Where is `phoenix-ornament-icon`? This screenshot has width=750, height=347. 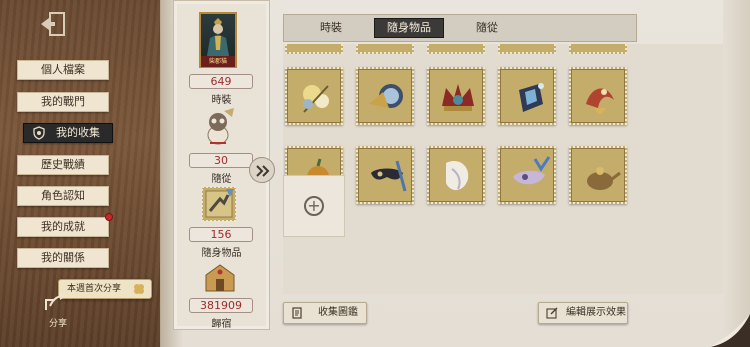 phoenix-ornament-icon is located at coordinates (600, 101).